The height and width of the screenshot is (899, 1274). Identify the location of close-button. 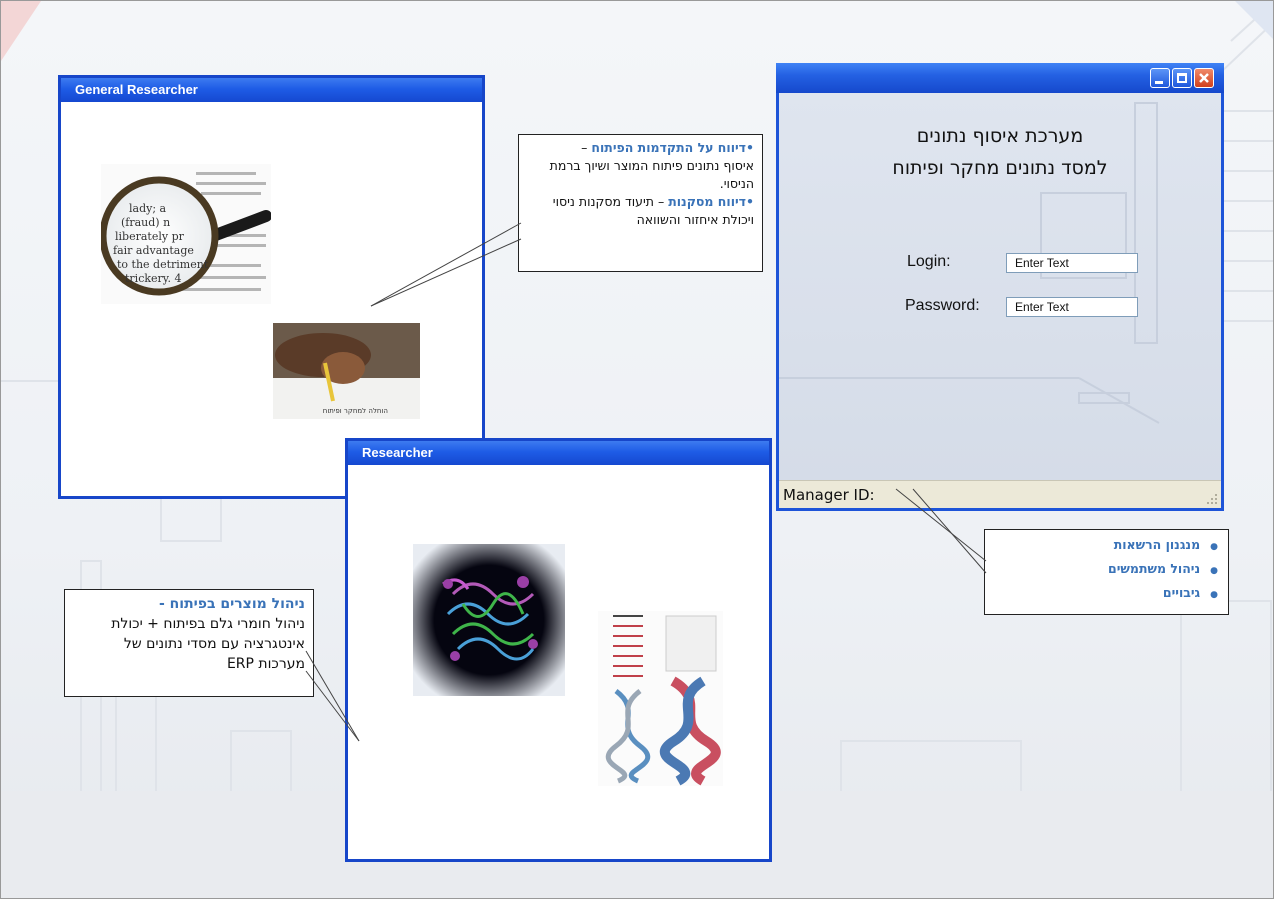
(1204, 78).